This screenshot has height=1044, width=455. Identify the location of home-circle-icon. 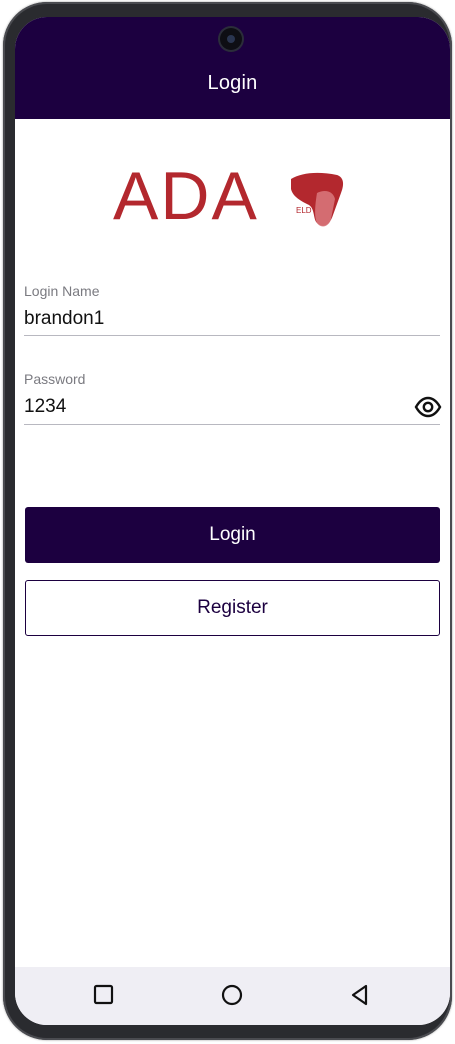
(232, 995).